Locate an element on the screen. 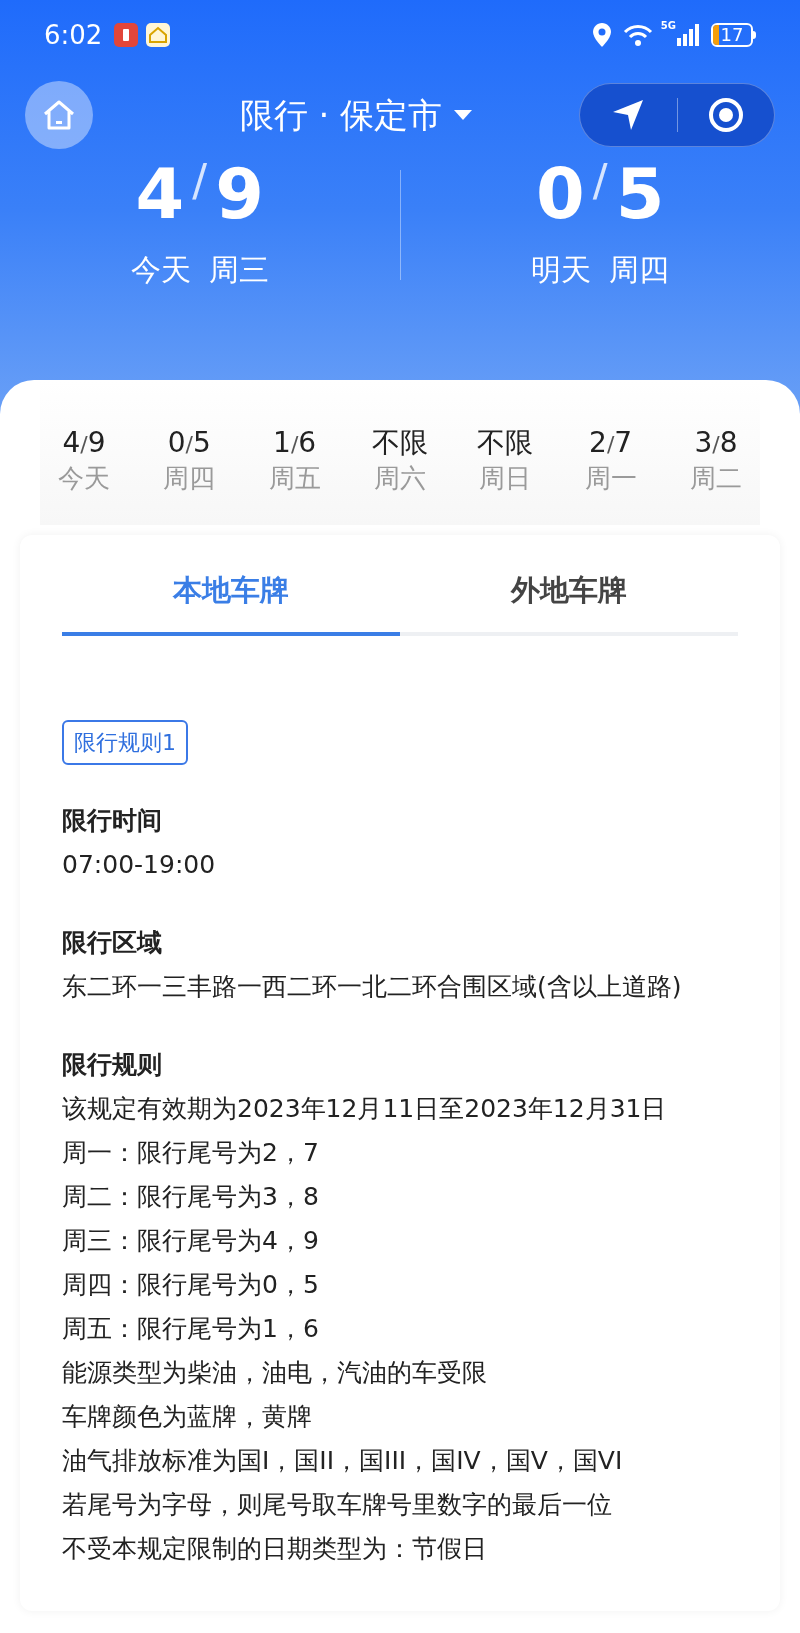 This screenshot has height=1633, width=800. day-label: 明天 is located at coordinates (561, 269).